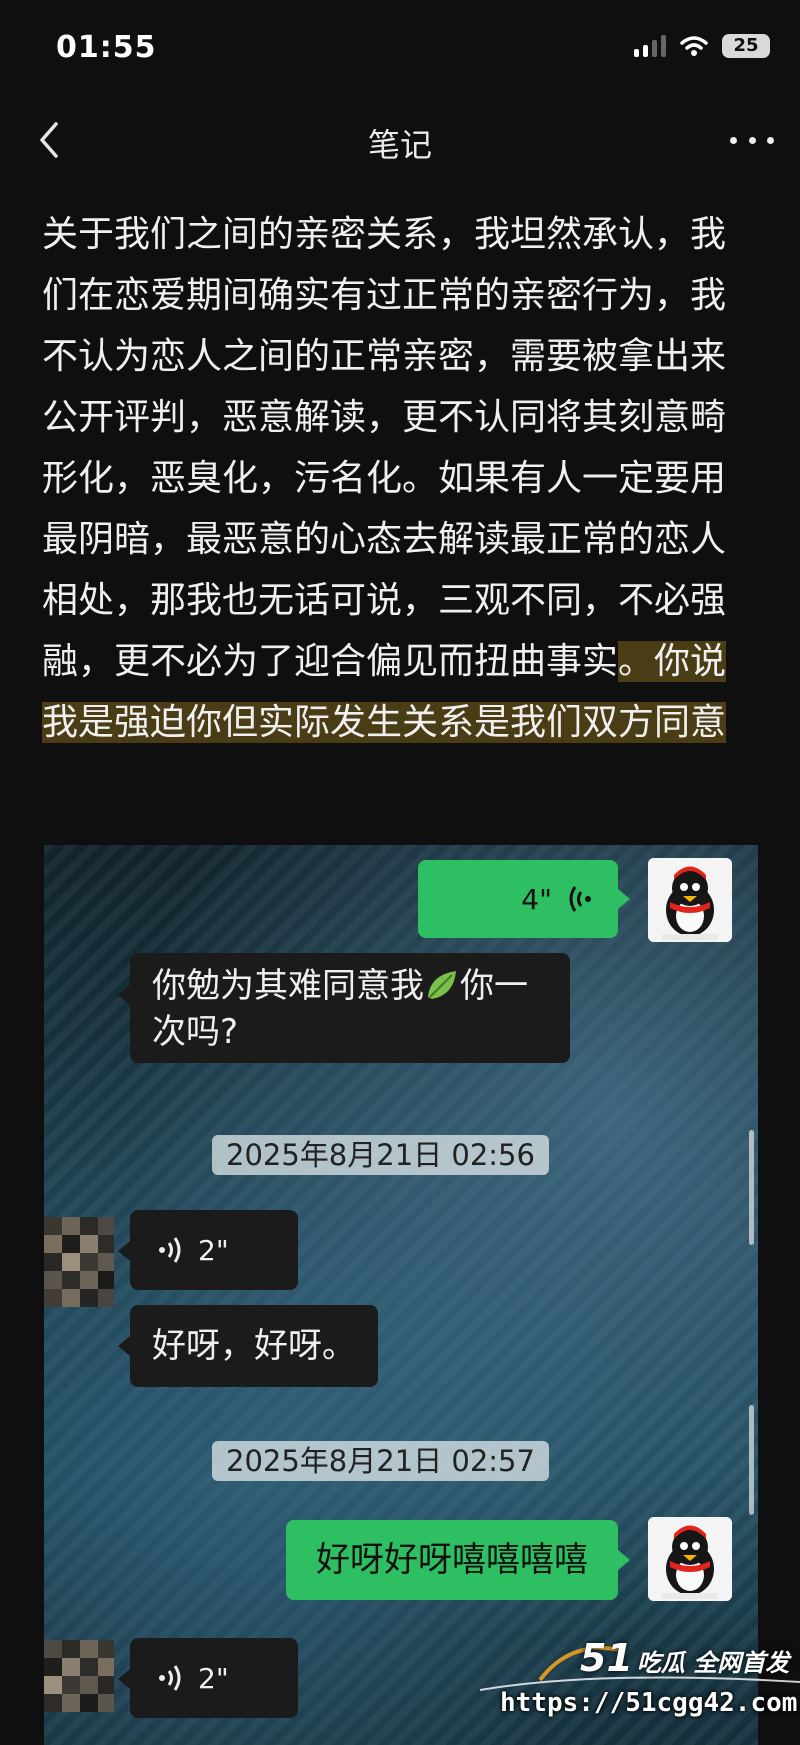 The height and width of the screenshot is (1745, 800). Describe the element at coordinates (694, 46) in the screenshot. I see `wifi-icon` at that location.